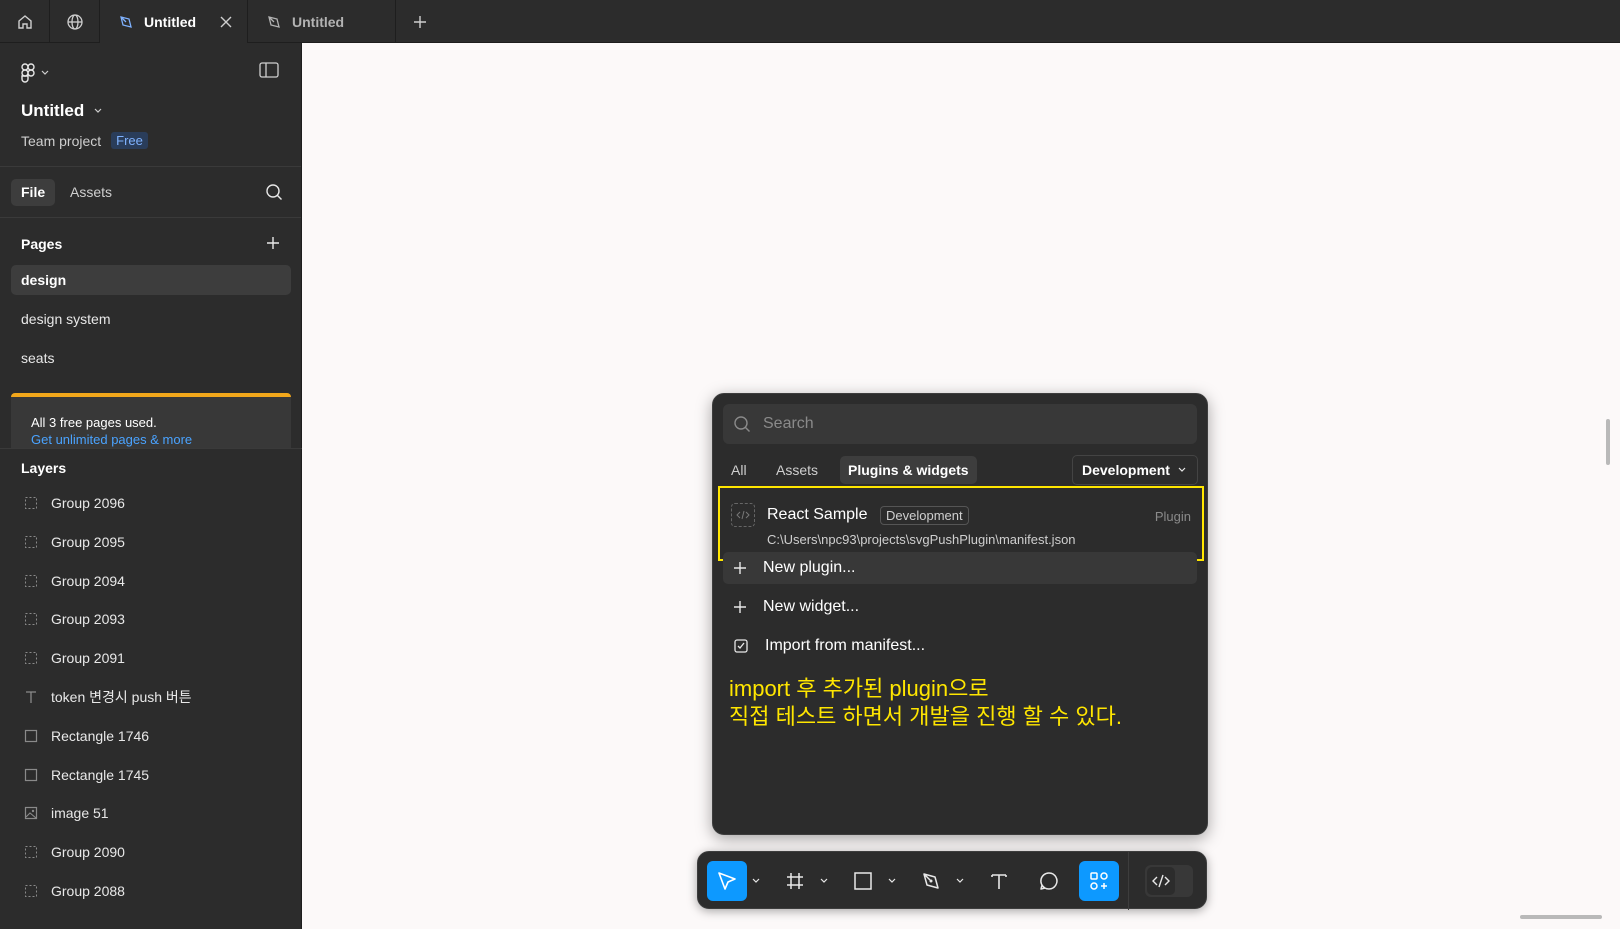 Image resolution: width=1620 pixels, height=929 pixels. What do you see at coordinates (908, 470) in the screenshot?
I see `tab-plugins-widgets: Plugins & widgets` at bounding box center [908, 470].